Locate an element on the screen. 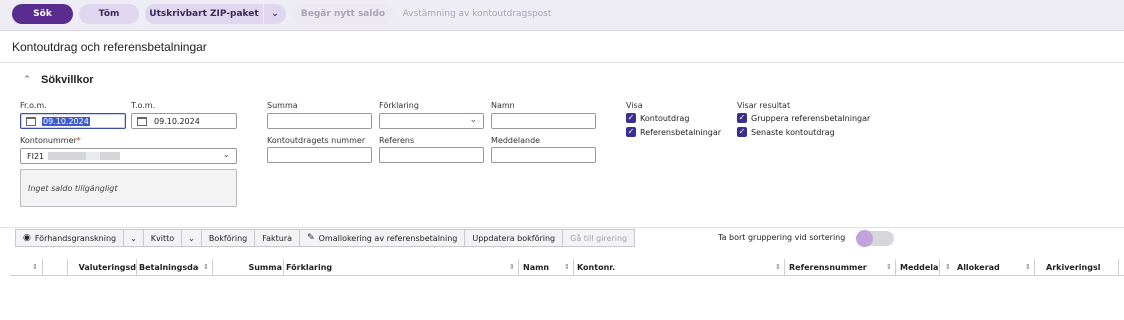 The image size is (1124, 320). preview-button: ◉ Förhandsgranskning is located at coordinates (70, 238).